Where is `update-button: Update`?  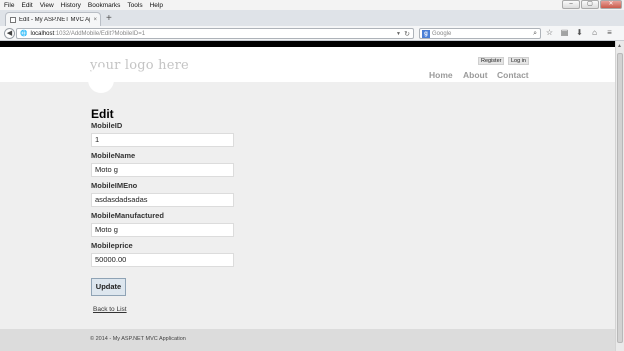 update-button: Update is located at coordinates (108, 287).